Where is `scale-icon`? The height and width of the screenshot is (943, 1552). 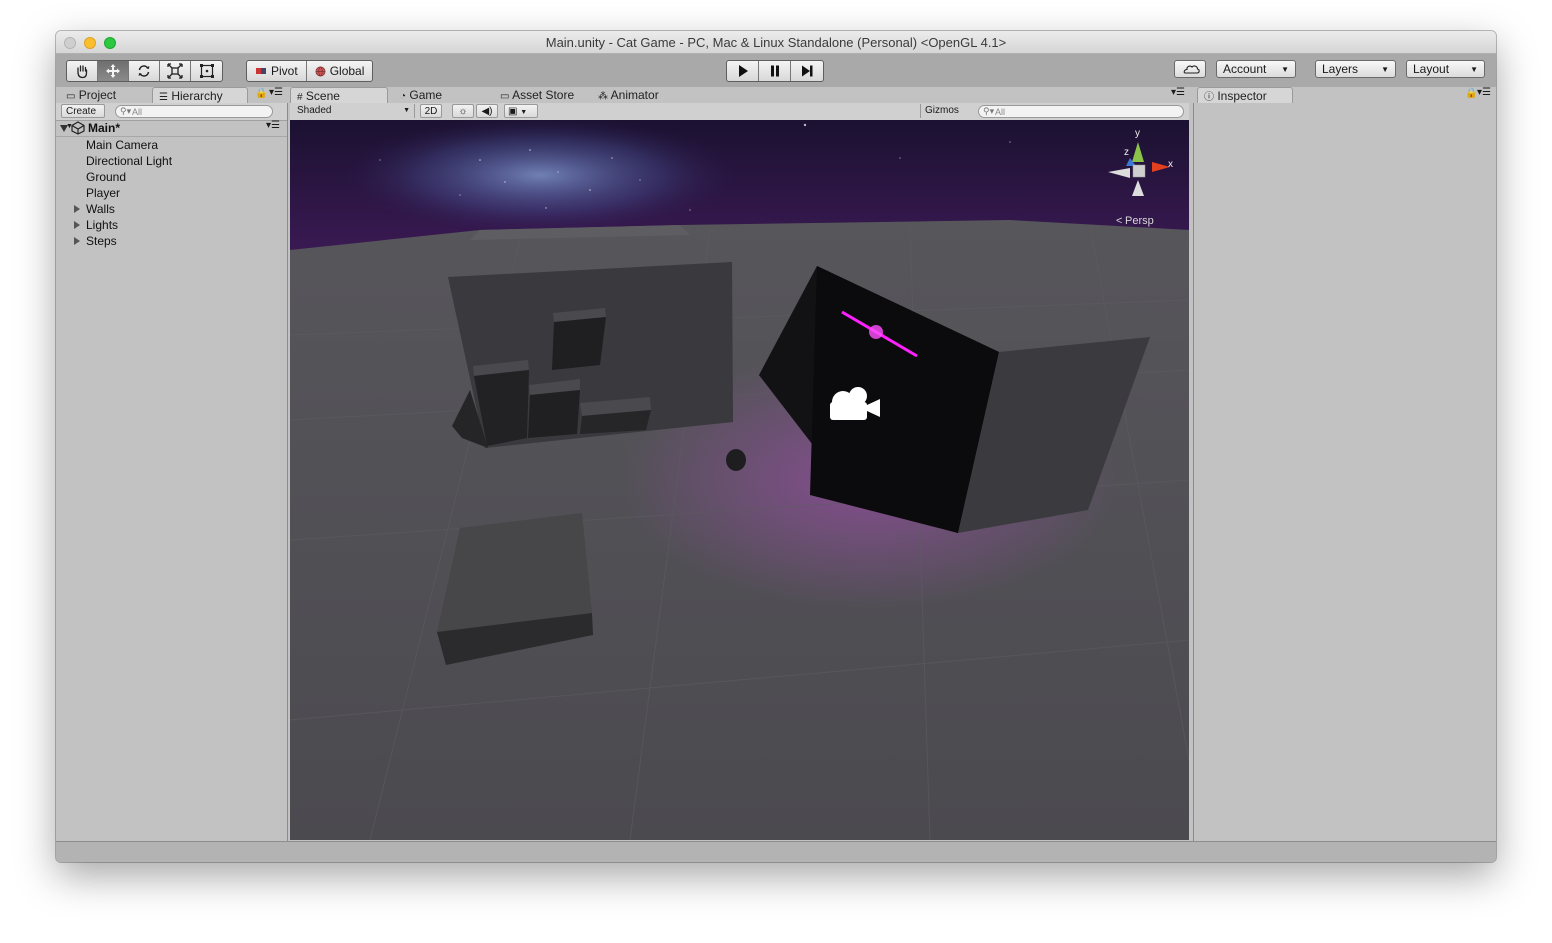 scale-icon is located at coordinates (175, 71).